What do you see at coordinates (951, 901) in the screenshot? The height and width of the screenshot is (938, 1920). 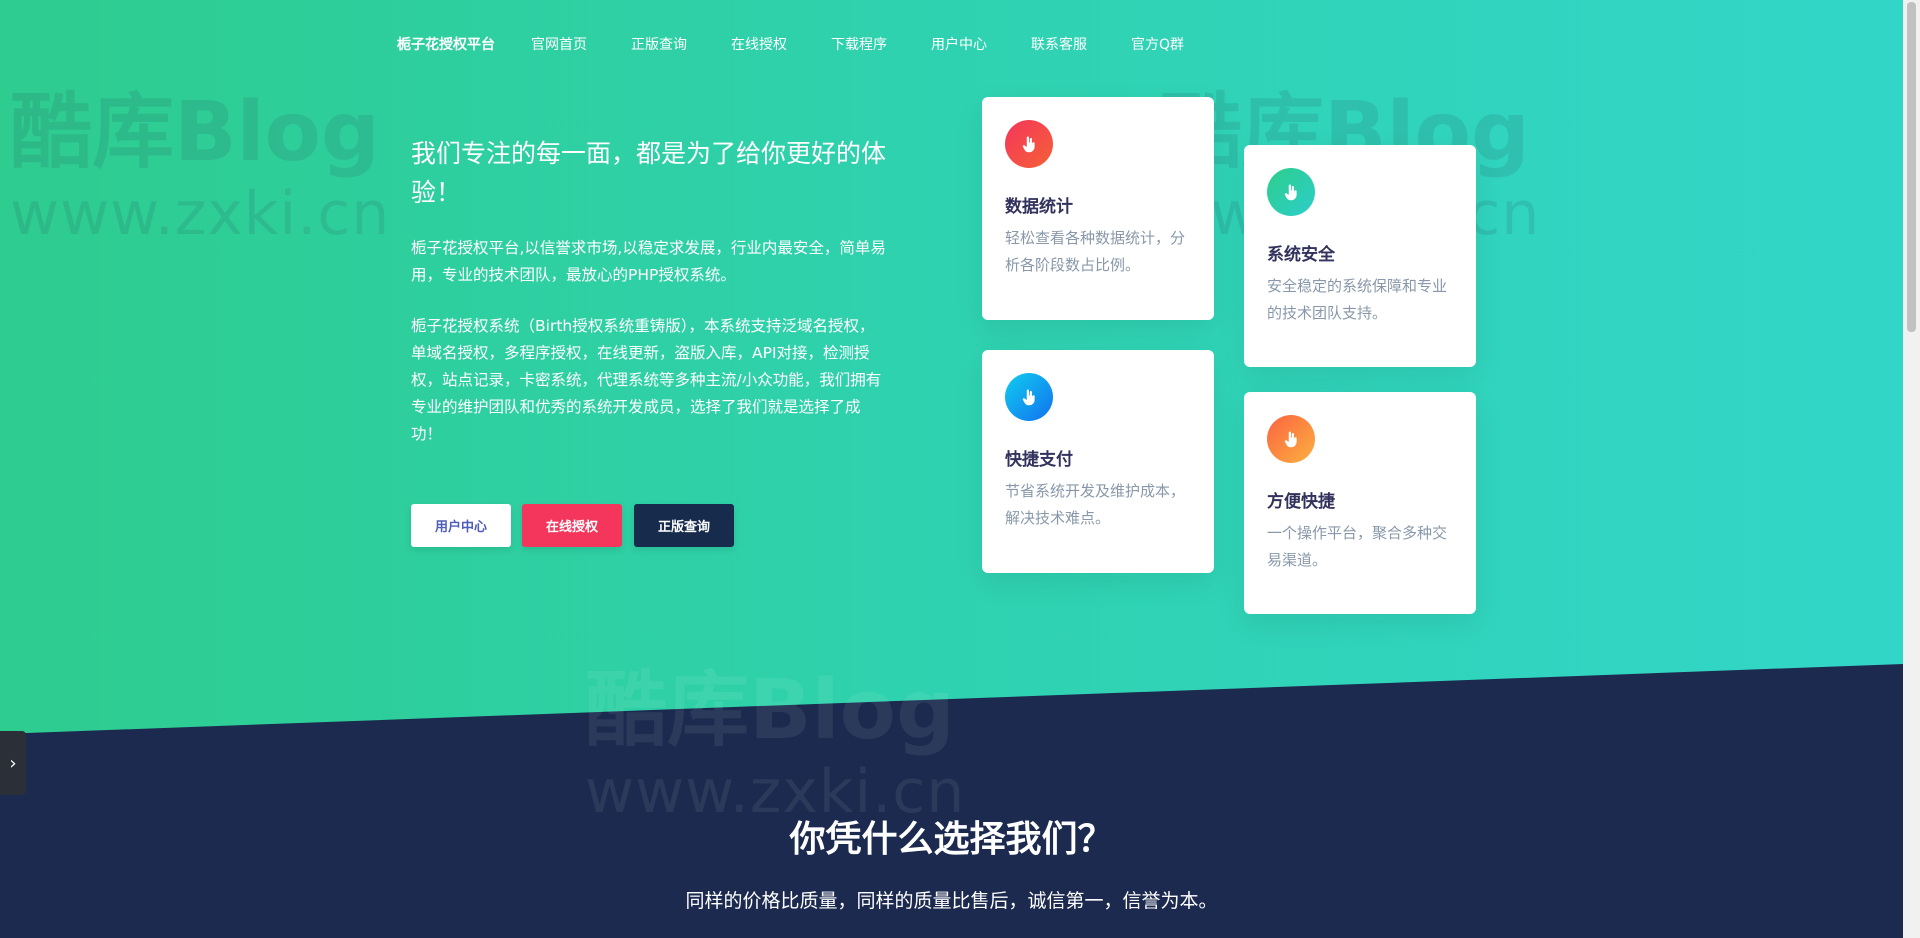 I see `section-subtitle: 同样的价格比质量，同样的质量比售后，诚信第一，信誉为本。` at bounding box center [951, 901].